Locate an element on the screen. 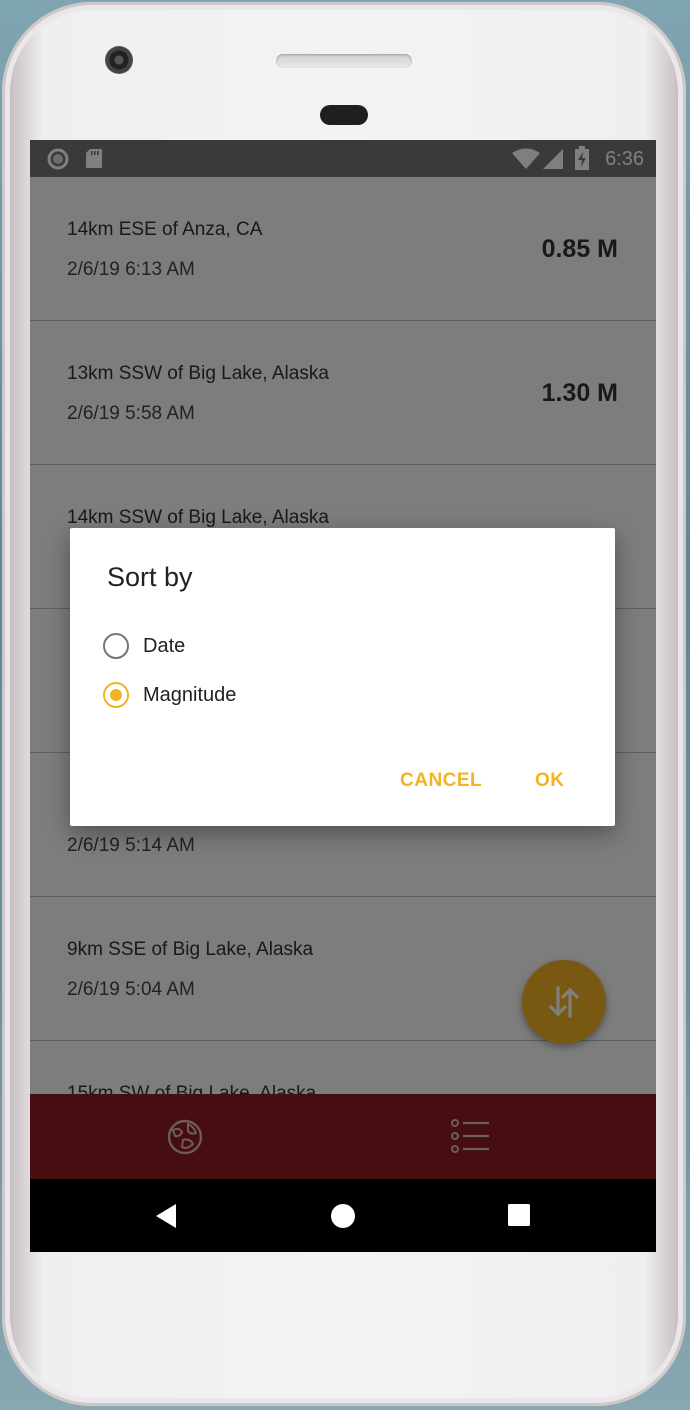  recents-icon is located at coordinates (519, 1217).